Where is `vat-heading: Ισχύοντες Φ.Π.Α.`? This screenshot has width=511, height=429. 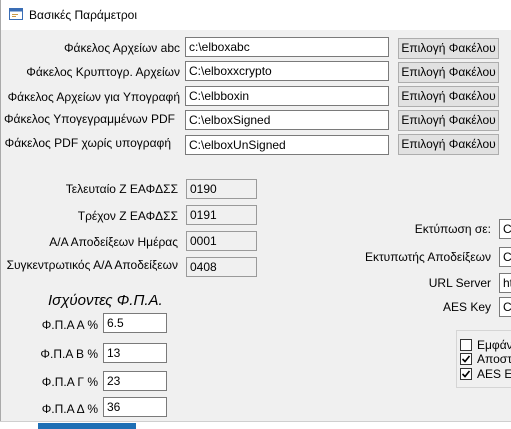 vat-heading: Ισχύοντες Φ.Π.Α. is located at coordinates (105, 300).